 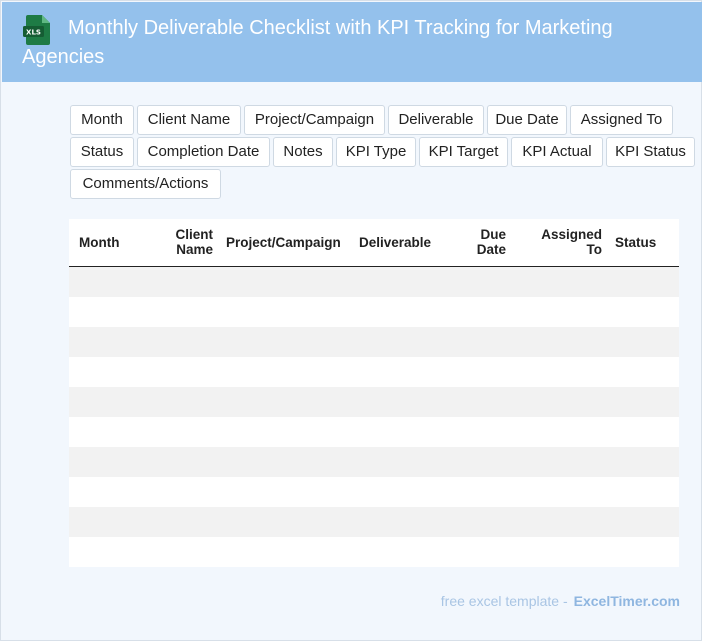 I want to click on field-chip-kpi-status: KPI Status, so click(x=650, y=152).